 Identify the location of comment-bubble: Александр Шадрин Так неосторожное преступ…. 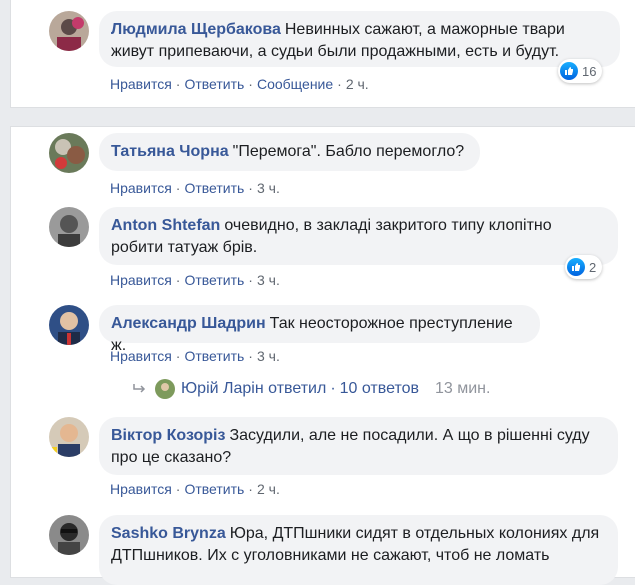
(319, 329).